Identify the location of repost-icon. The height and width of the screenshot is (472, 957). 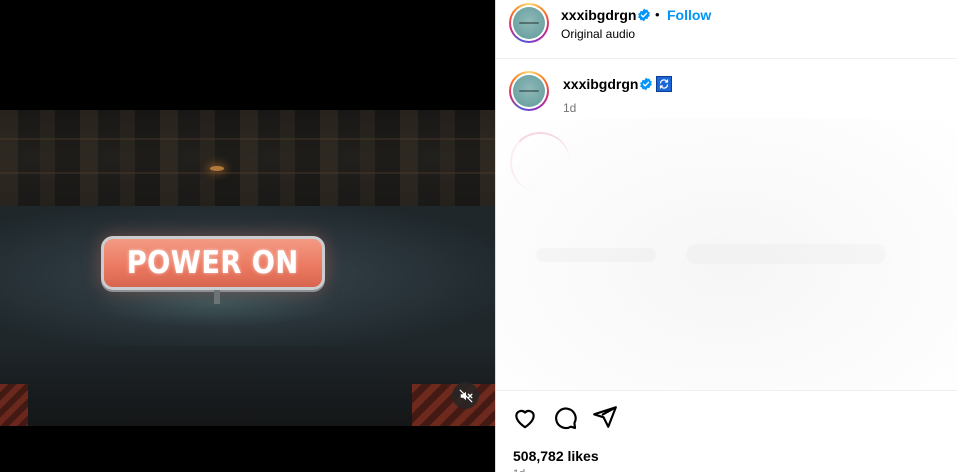
(664, 84).